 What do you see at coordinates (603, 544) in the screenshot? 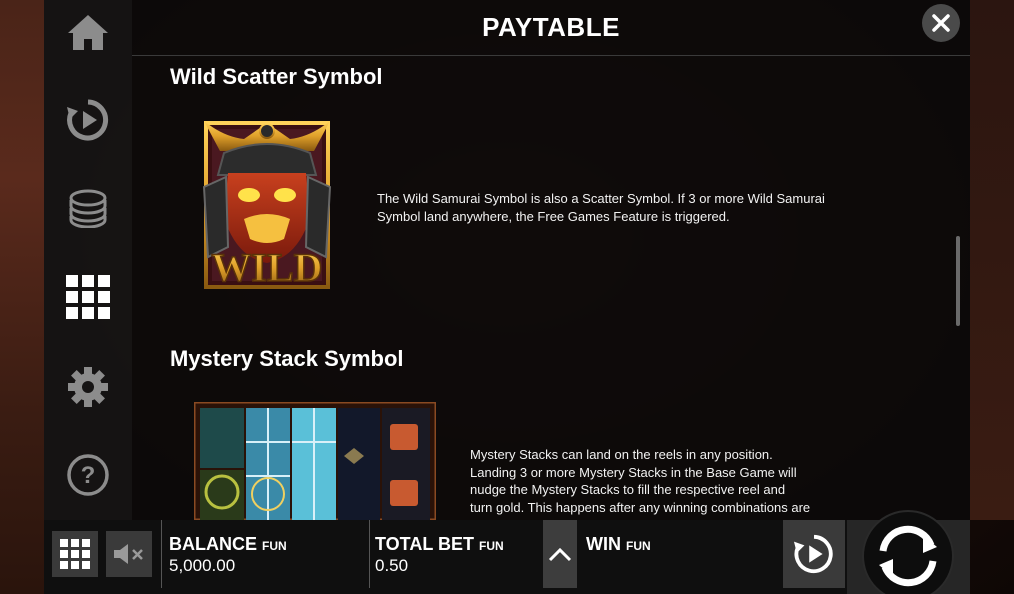
I see `win-label-text: WIN` at bounding box center [603, 544].